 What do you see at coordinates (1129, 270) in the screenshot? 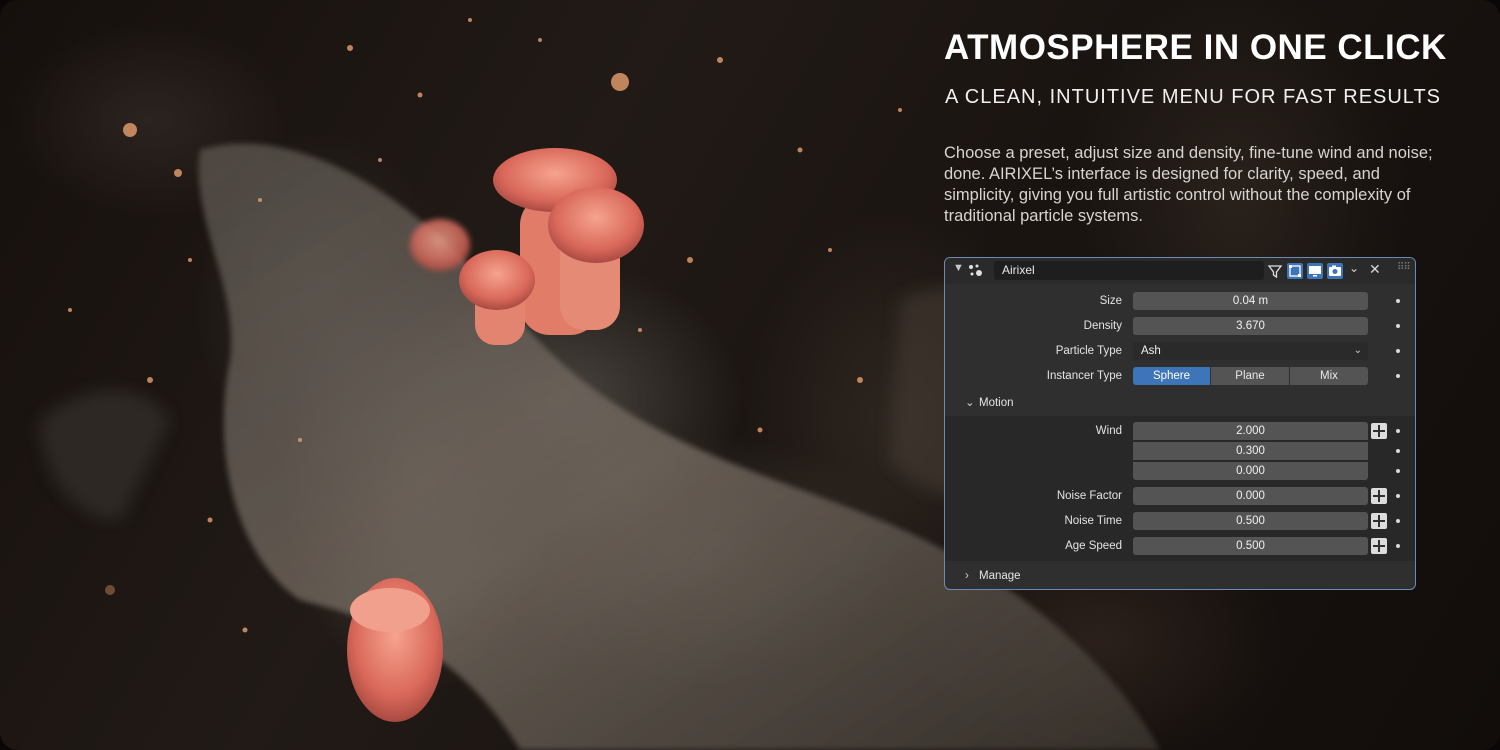
I see `object-name-field: Airixel` at bounding box center [1129, 270].